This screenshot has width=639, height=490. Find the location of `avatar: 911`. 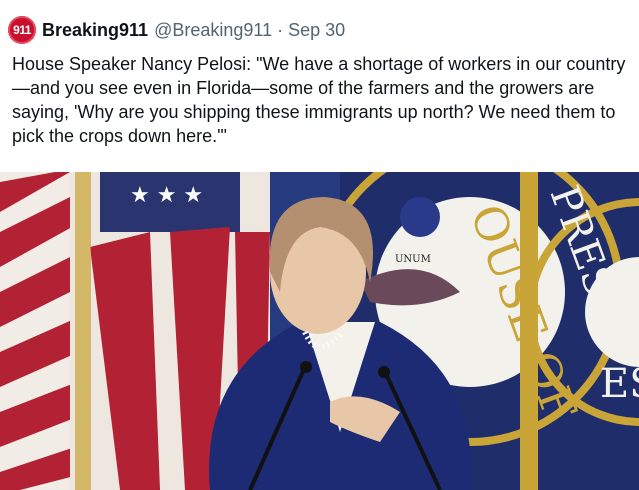

avatar: 911 is located at coordinates (22, 30).